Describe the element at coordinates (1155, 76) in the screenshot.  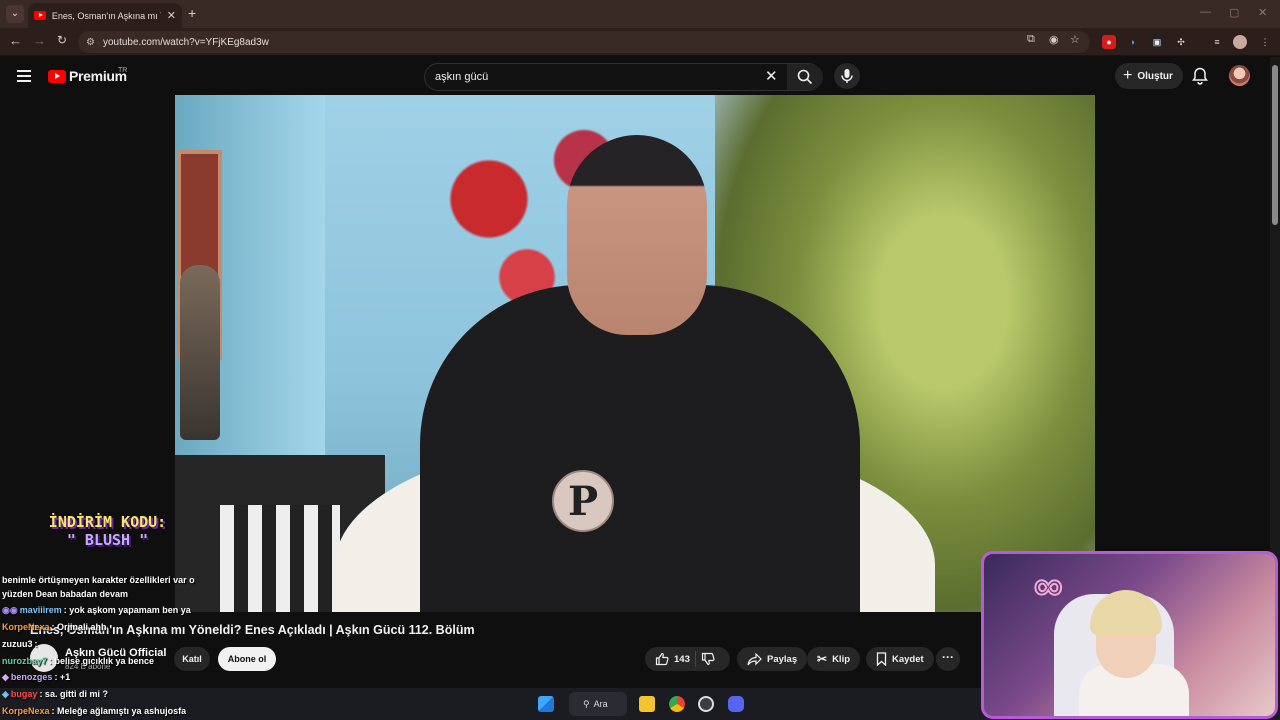
I see `create-label: Oluştur` at that location.